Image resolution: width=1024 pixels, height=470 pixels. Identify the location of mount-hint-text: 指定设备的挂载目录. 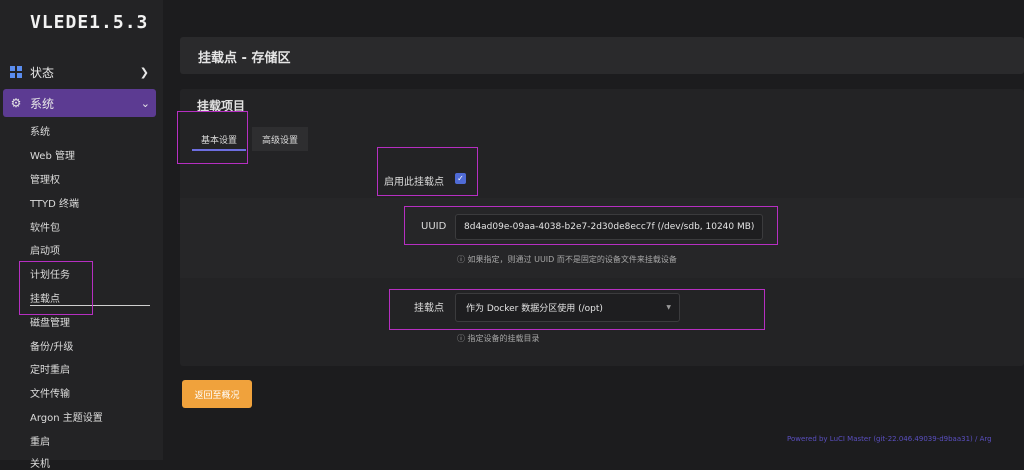
(503, 338).